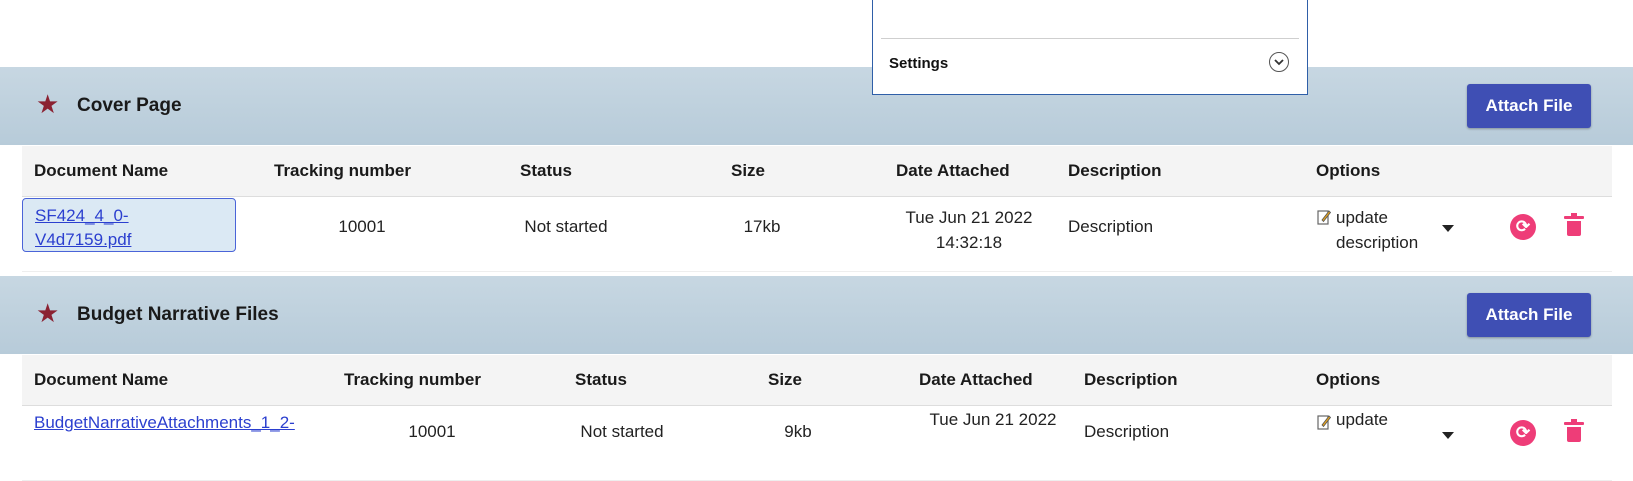 This screenshot has width=1633, height=481. What do you see at coordinates (83, 239) in the screenshot?
I see `document-name-line2: V4d7159.pdf` at bounding box center [83, 239].